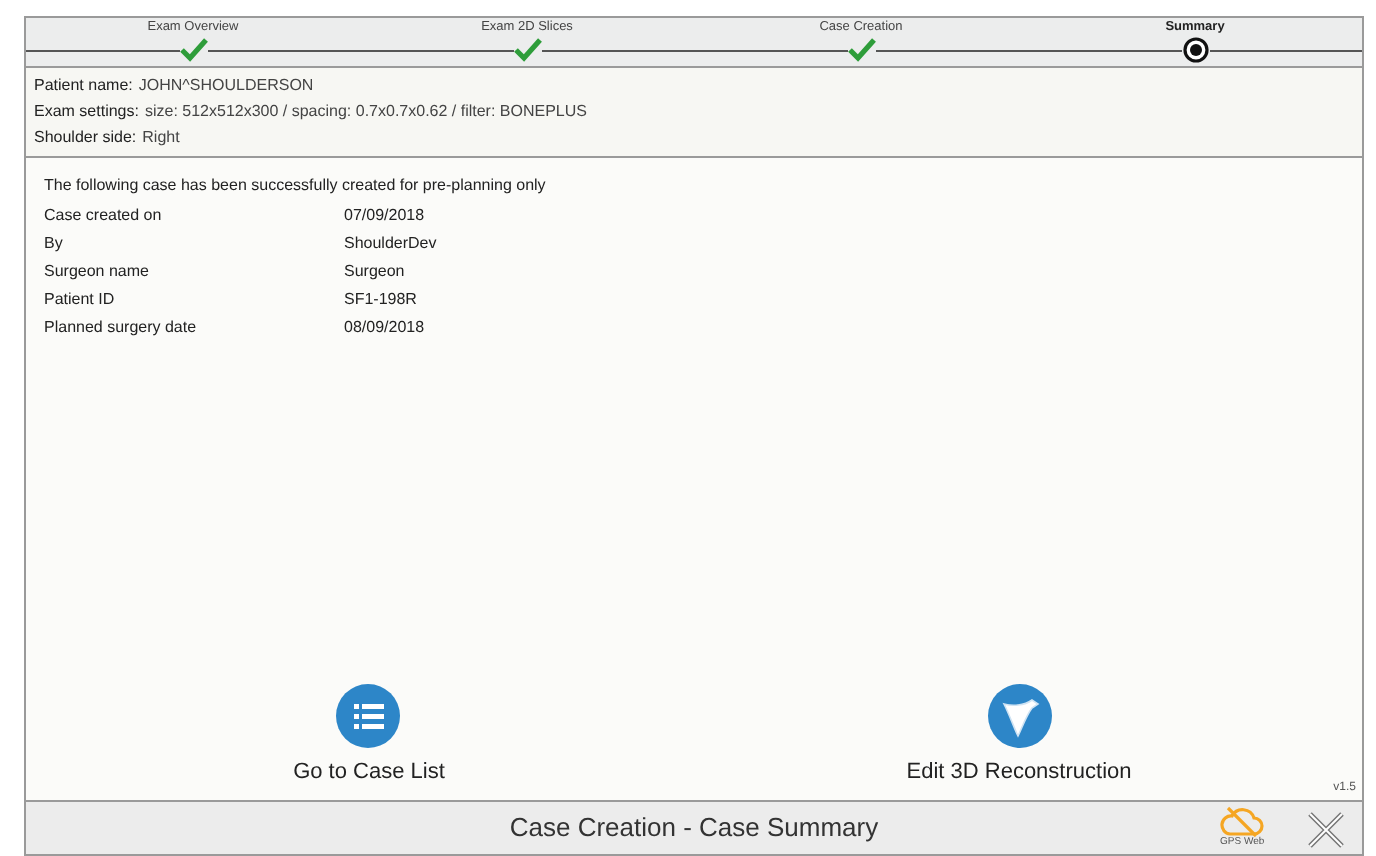 The image size is (1376, 856). Describe the element at coordinates (161, 138) in the screenshot. I see `info-value: Right` at that location.